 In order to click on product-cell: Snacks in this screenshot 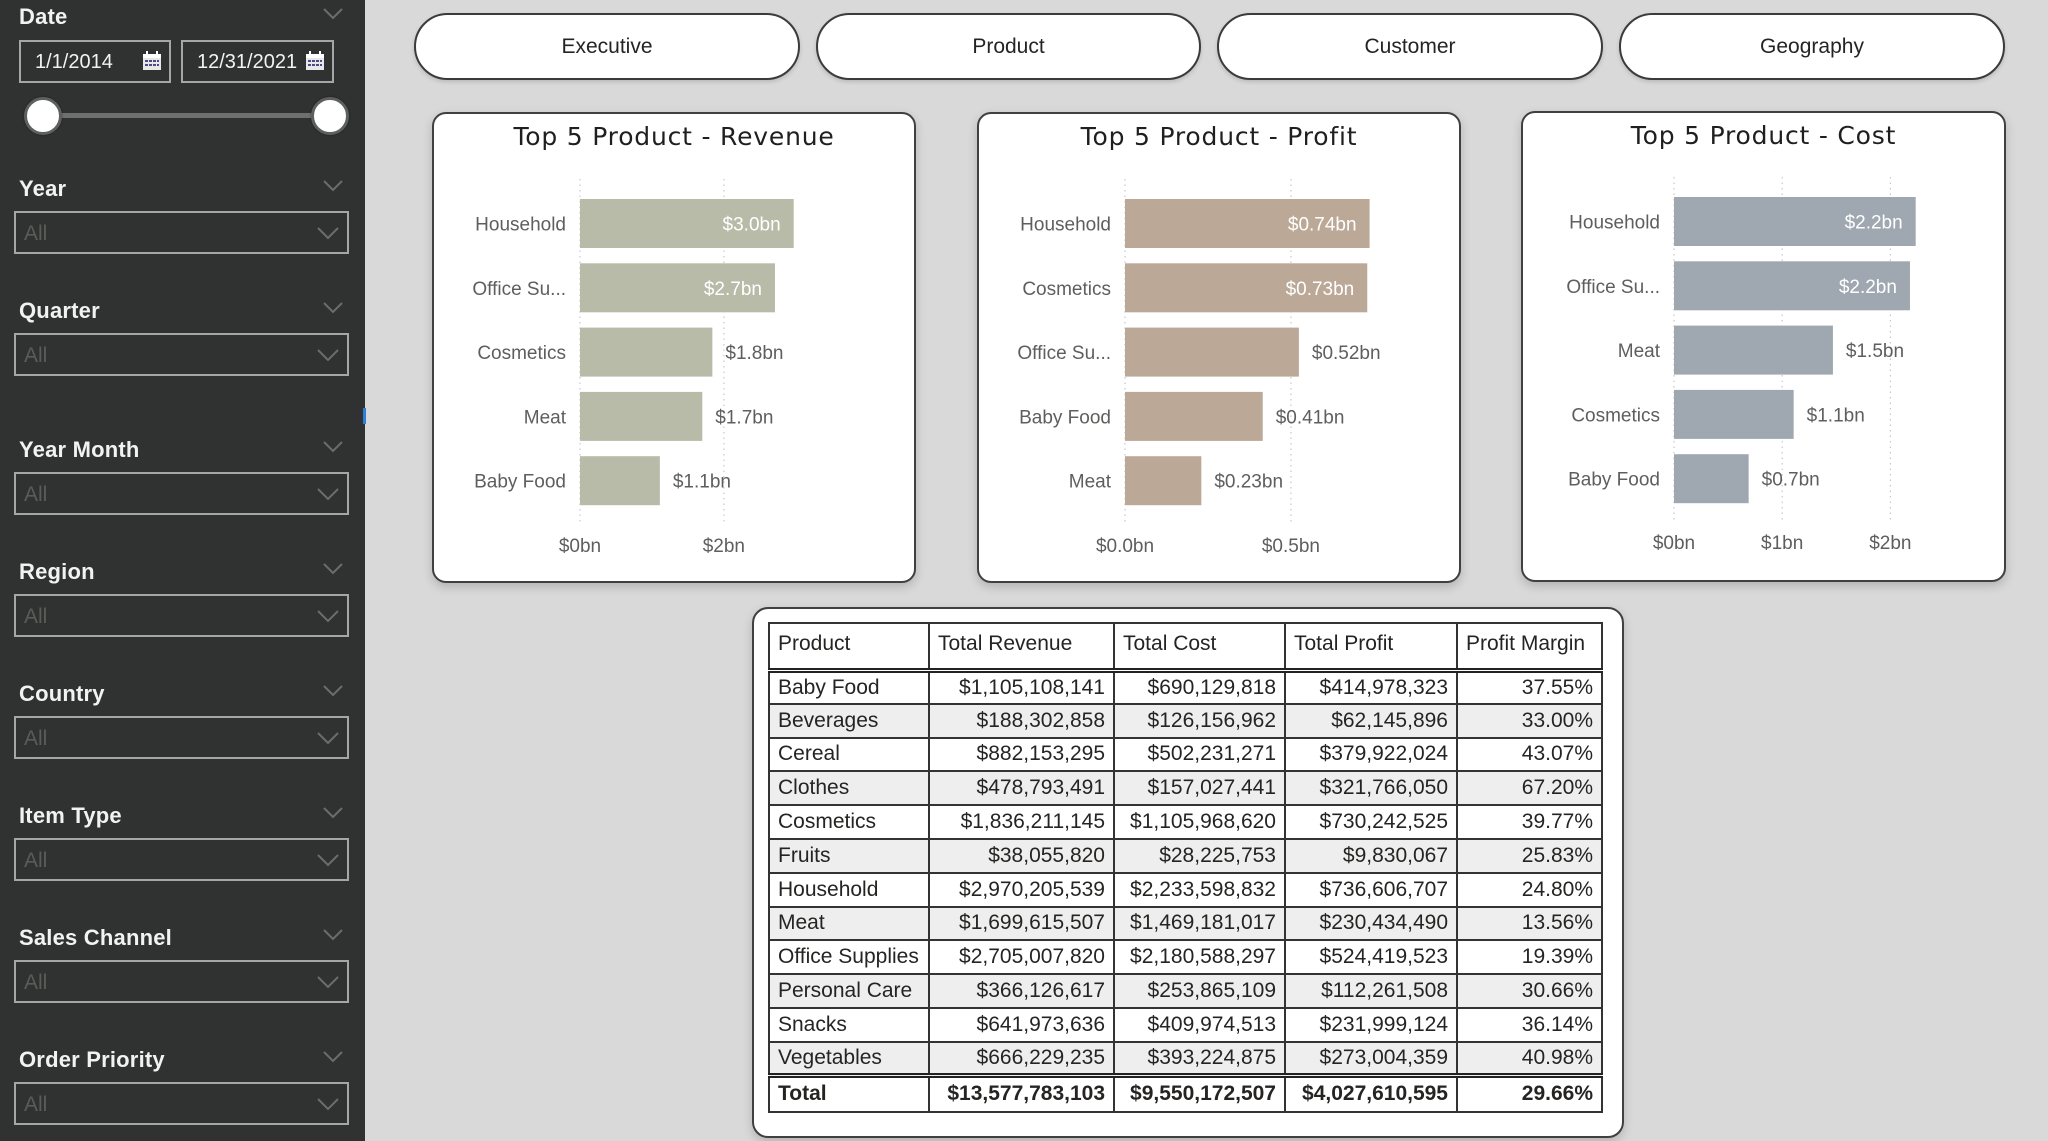, I will do `click(849, 1024)`.